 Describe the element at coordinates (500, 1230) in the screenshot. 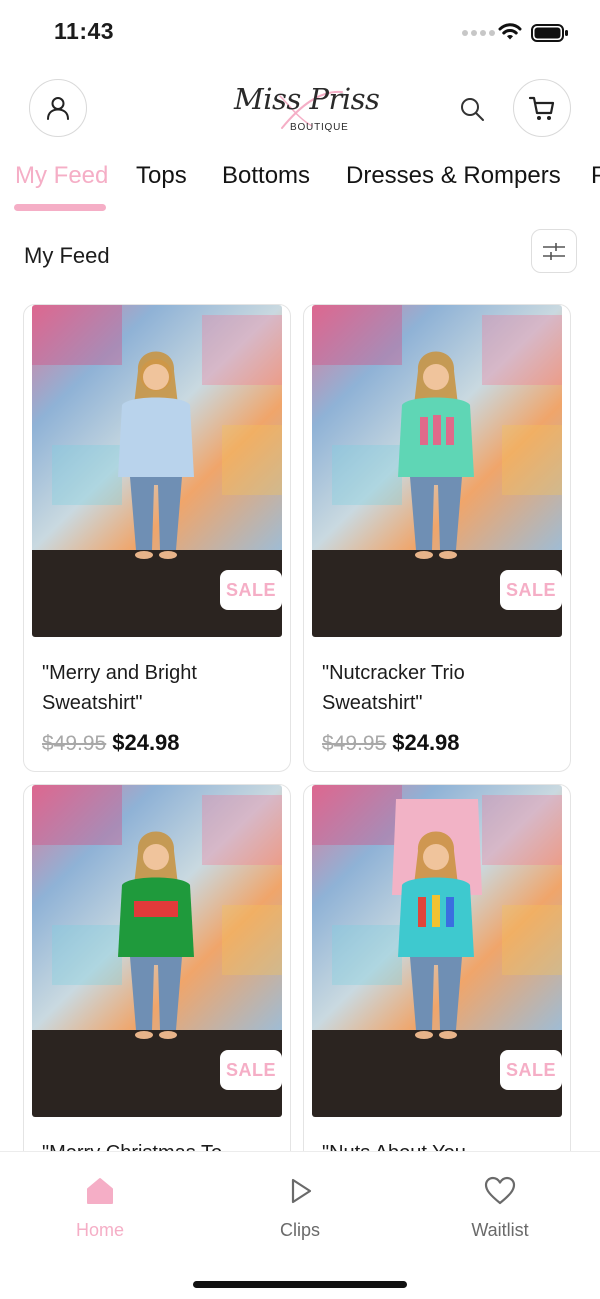

I see `nav-waitlist-label: Waitlist` at that location.